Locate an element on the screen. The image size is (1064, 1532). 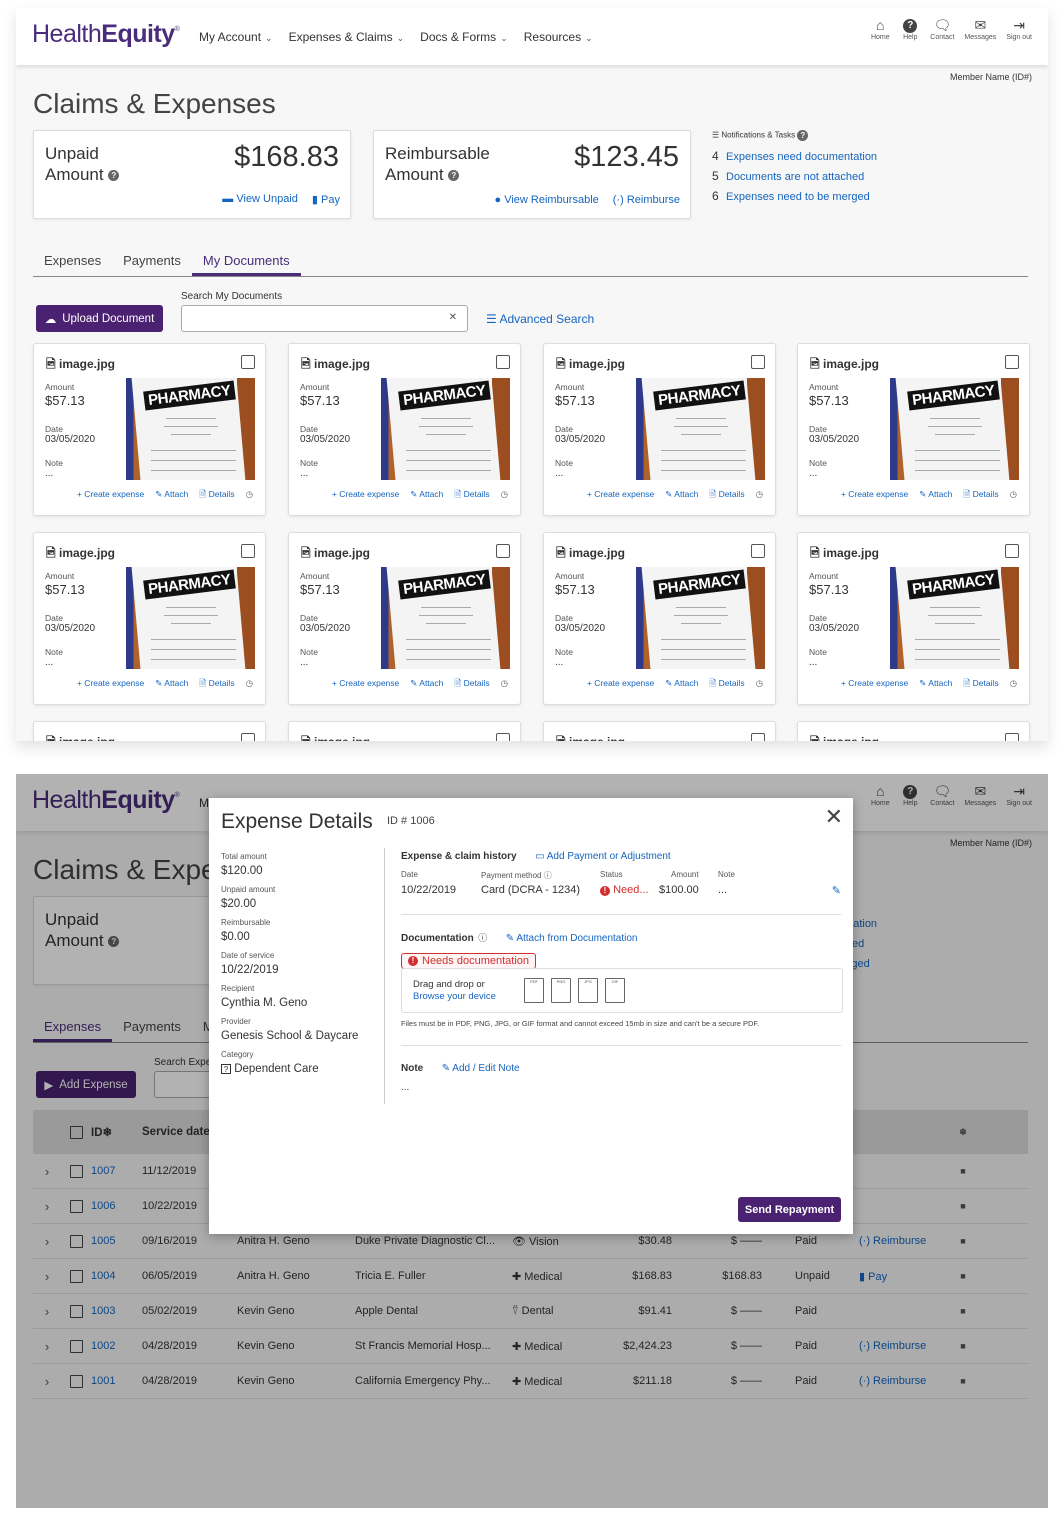
expense-id-link: 1004 is located at coordinates (103, 1276).